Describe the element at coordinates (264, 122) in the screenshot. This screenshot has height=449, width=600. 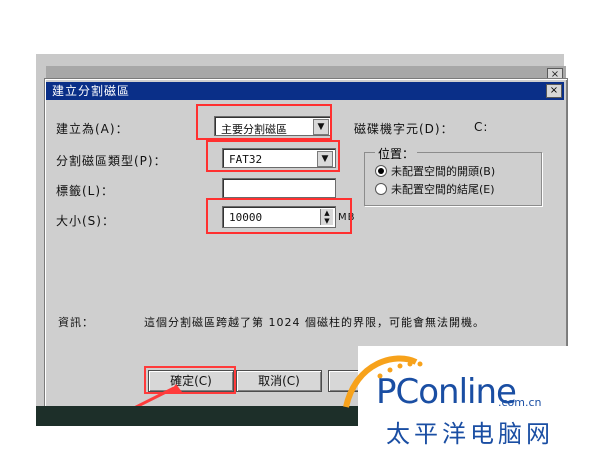
I see `highlight-box-build-as` at that location.